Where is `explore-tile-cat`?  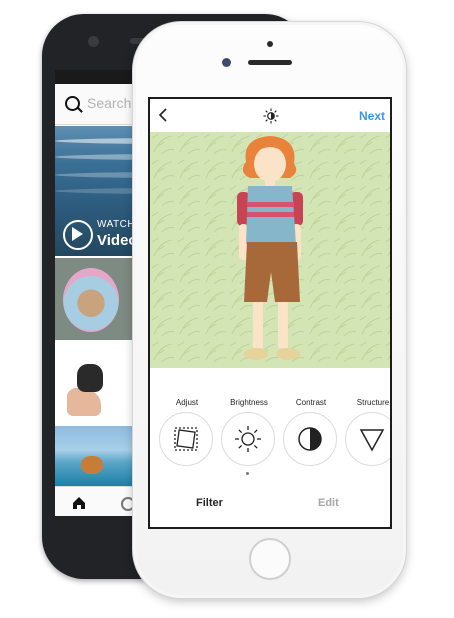 explore-tile-cat is located at coordinates (93, 299).